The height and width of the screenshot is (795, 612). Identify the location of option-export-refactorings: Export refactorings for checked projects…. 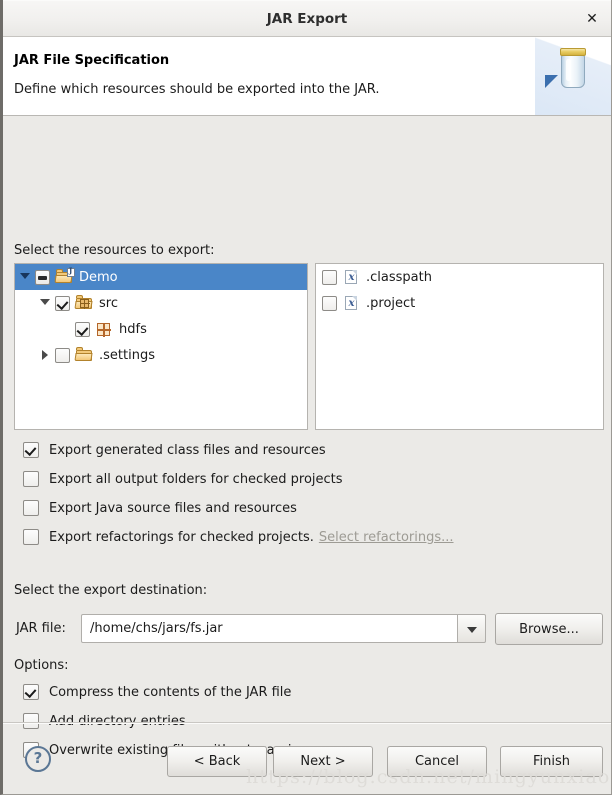
(238, 537).